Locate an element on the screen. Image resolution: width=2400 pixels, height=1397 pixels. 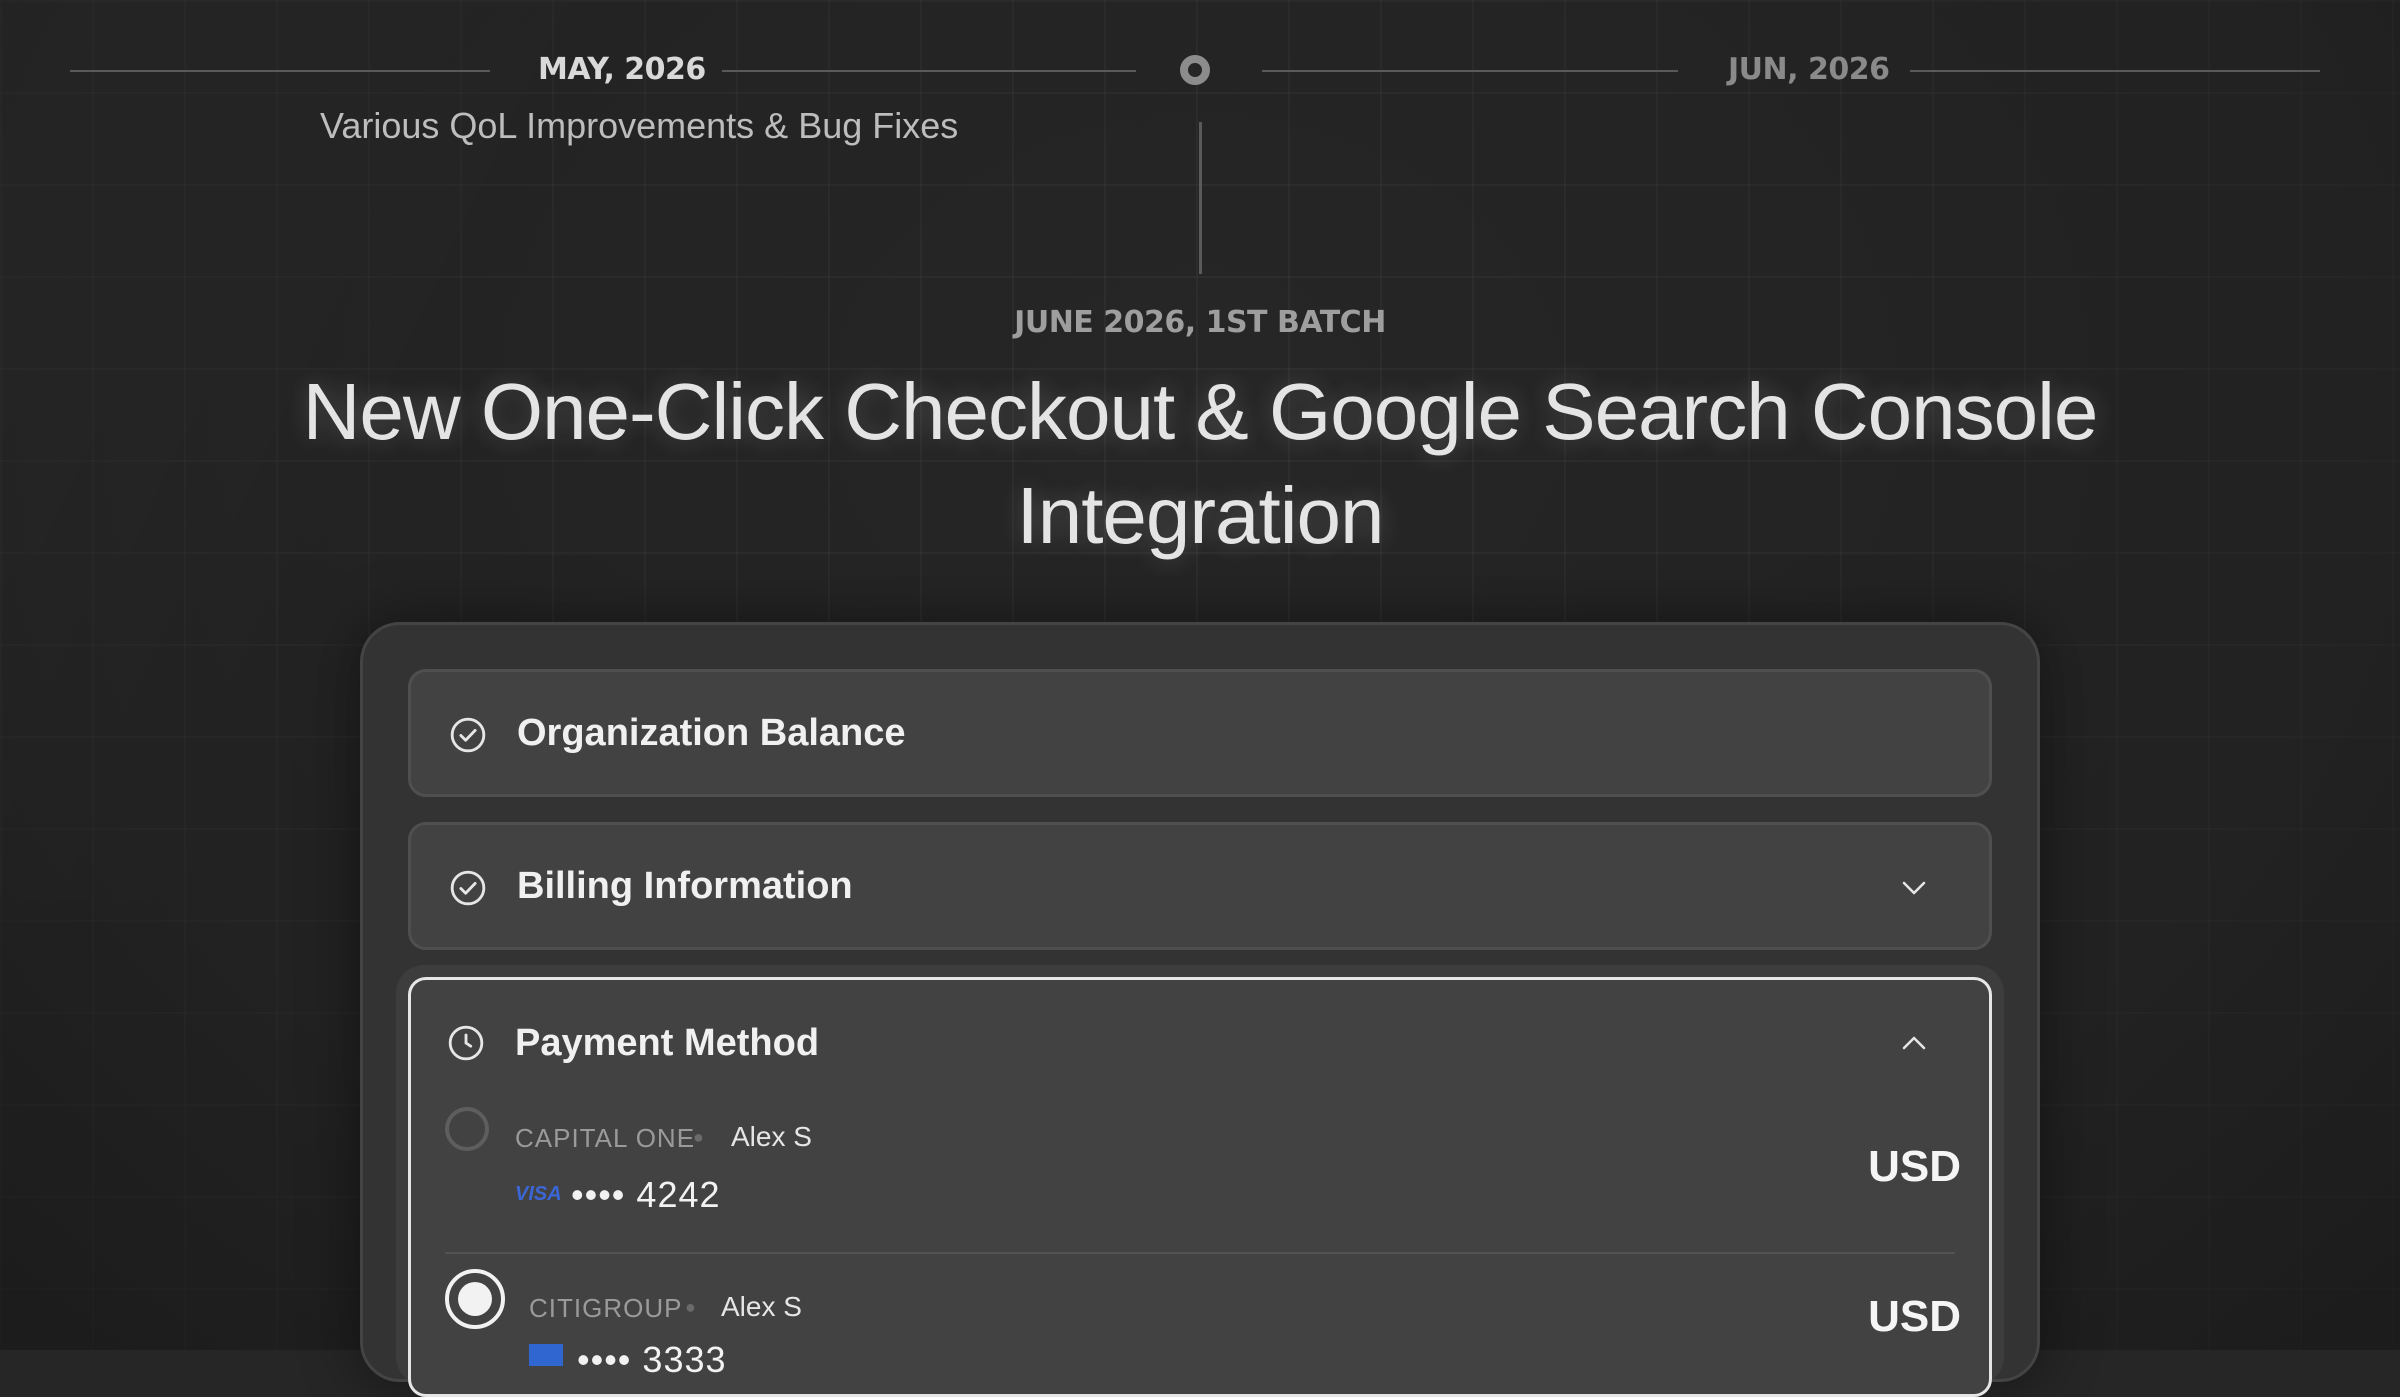
divider is located at coordinates (1200, 1253).